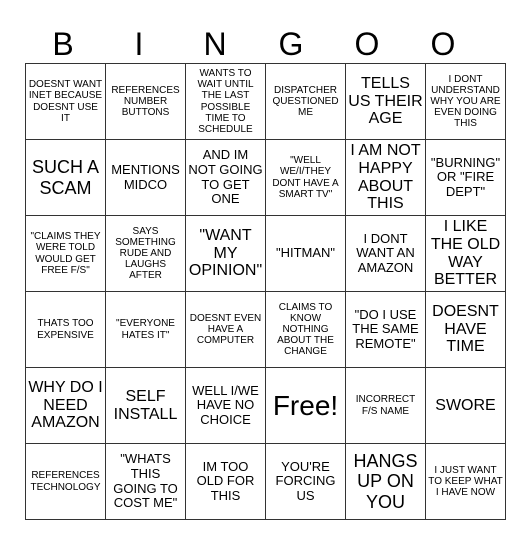 This screenshot has width=506, height=544. I want to click on bingo-cell: "WELL WE/I/THEY DONT HAVE A SMART TV", so click(305, 177).